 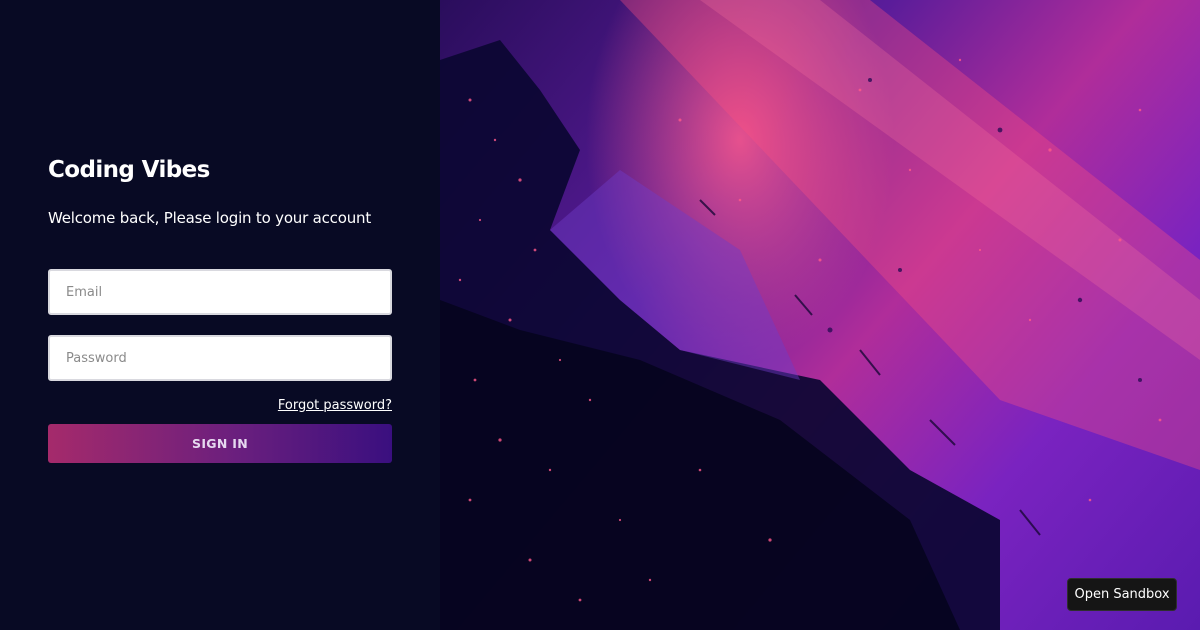 I want to click on password-field, so click(x=220, y=358).